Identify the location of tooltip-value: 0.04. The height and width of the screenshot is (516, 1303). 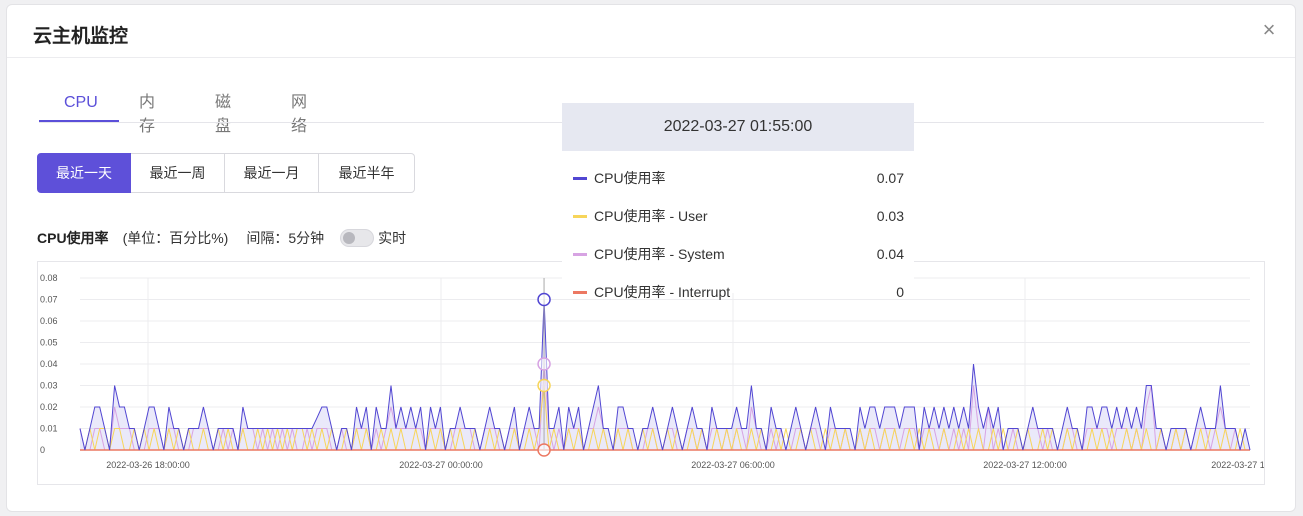
(890, 254).